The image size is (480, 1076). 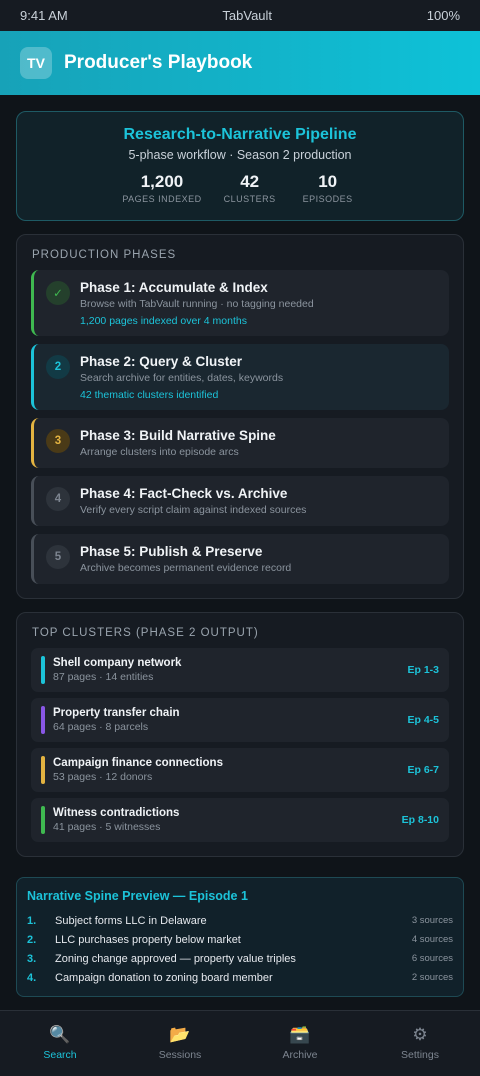 What do you see at coordinates (423, 770) in the screenshot?
I see `cluster-episodes: Ep 6-7` at bounding box center [423, 770].